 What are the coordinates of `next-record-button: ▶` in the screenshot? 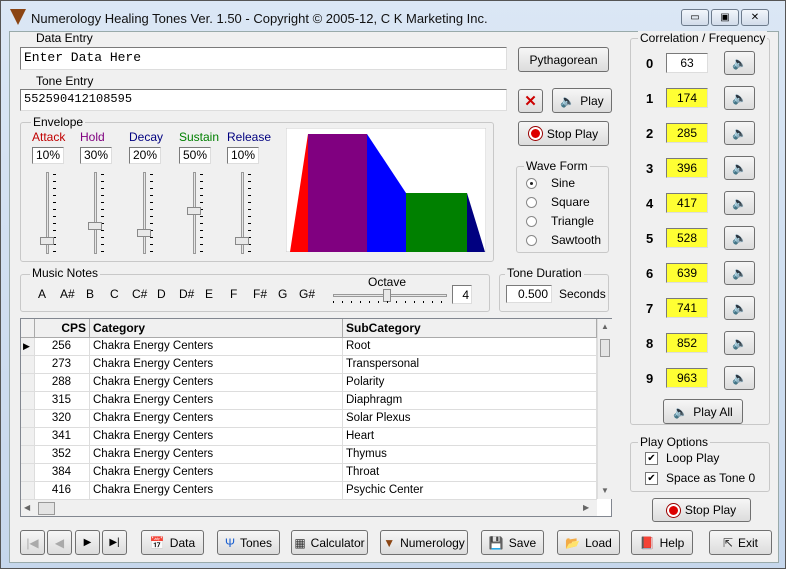 It's located at (87, 542).